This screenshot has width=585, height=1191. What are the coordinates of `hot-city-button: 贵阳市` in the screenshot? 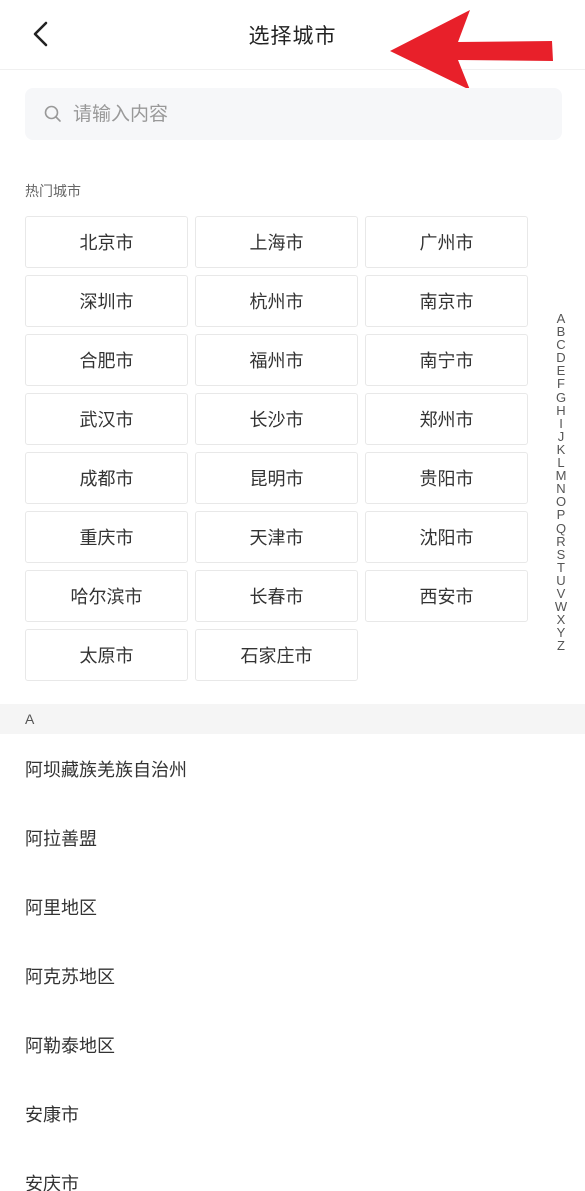 It's located at (446, 478).